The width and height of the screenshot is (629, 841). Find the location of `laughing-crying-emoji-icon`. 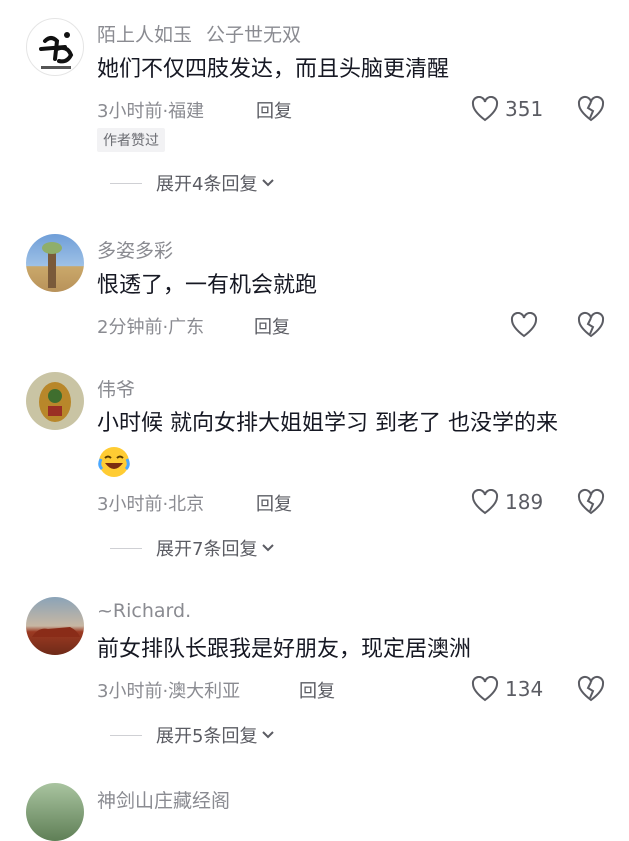

laughing-crying-emoji-icon is located at coordinates (114, 462).